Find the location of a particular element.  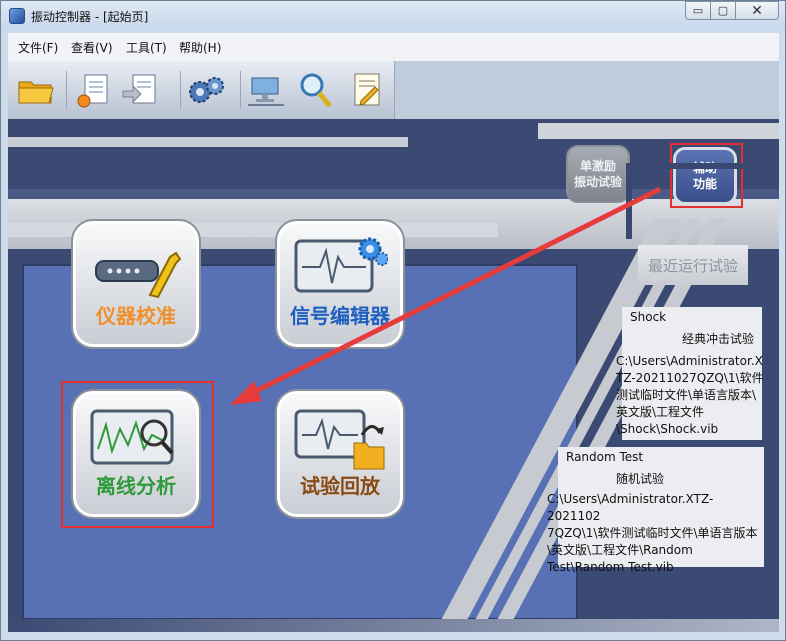

menu-tools: 工具(T) is located at coordinates (146, 47).